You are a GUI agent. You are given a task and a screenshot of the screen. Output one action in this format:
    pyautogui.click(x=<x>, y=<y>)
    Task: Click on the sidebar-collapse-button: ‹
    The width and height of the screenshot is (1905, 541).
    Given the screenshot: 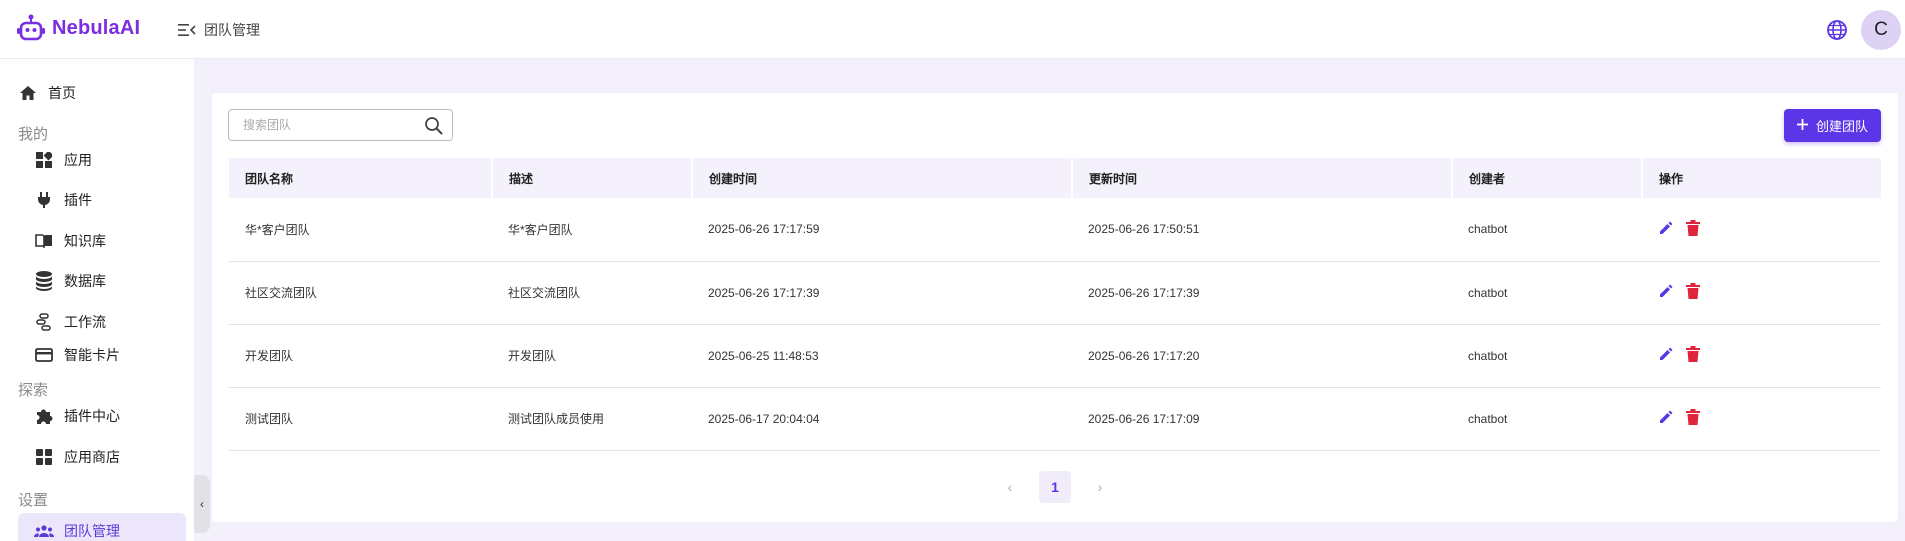 What is the action you would take?
    pyautogui.click(x=202, y=504)
    